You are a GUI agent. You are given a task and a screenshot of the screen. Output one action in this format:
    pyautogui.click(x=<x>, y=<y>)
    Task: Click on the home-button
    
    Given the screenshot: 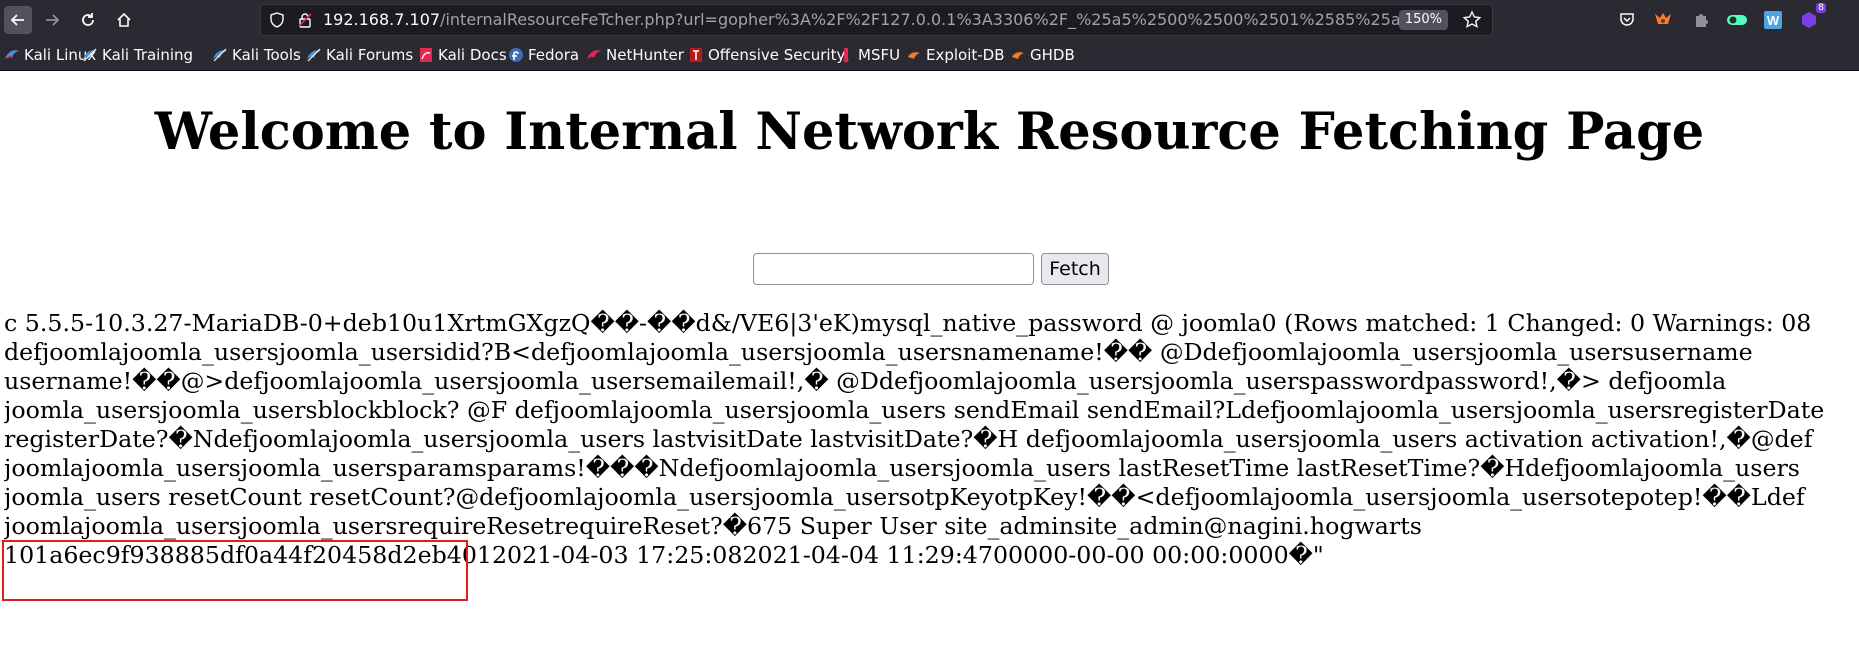 What is the action you would take?
    pyautogui.click(x=124, y=20)
    